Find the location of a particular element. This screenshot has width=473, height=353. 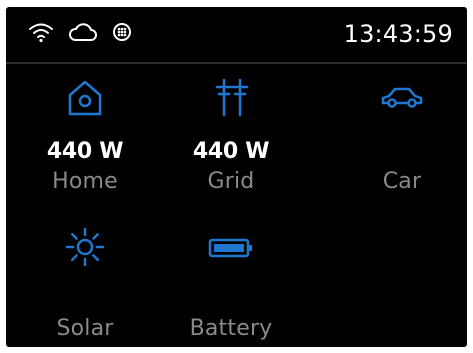

car-label: Car is located at coordinates (402, 181).